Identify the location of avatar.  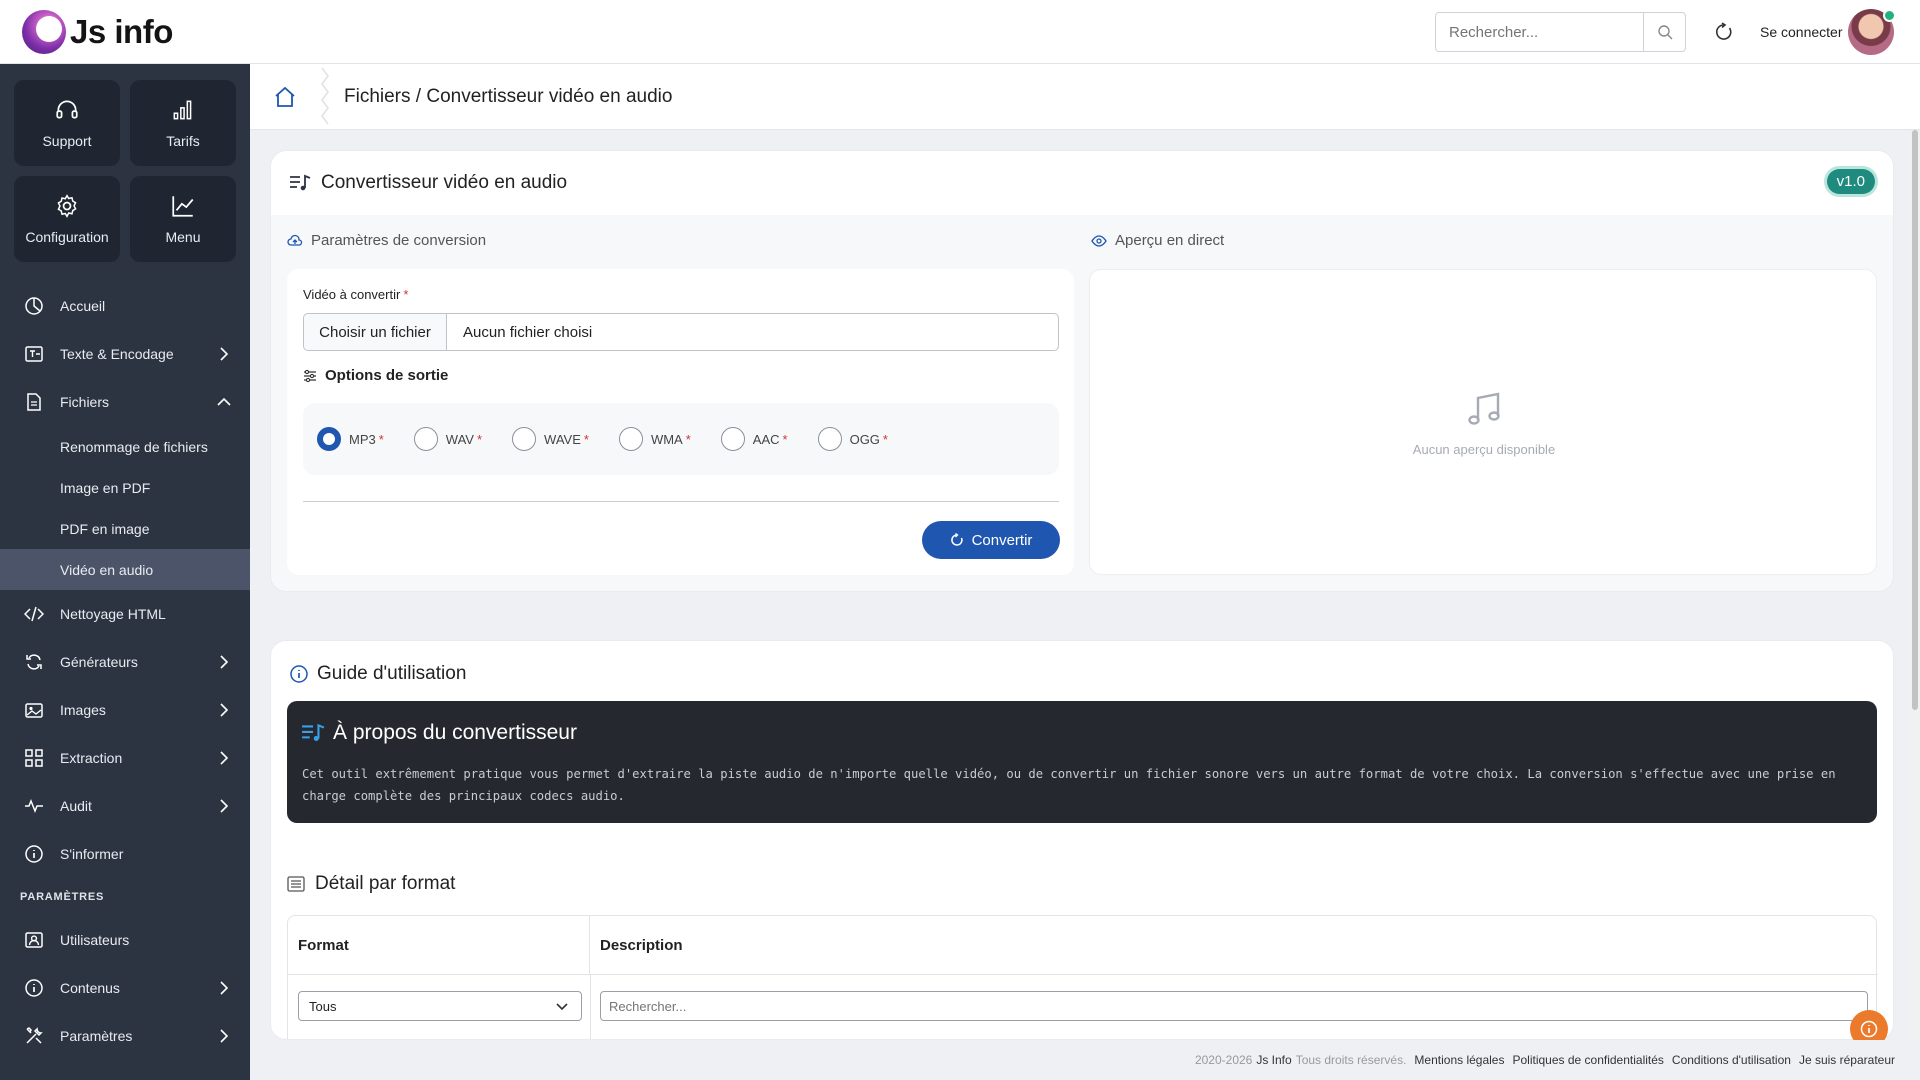
(1872, 32).